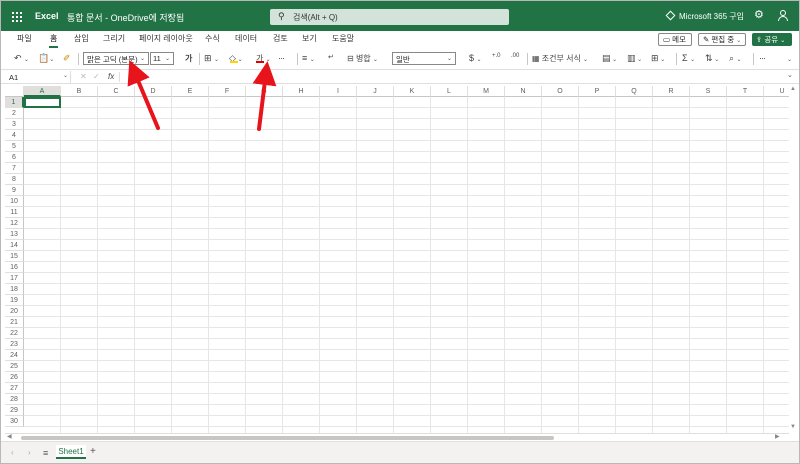 This screenshot has height=464, width=800. I want to click on tab-draw: 그리기, so click(114, 38).